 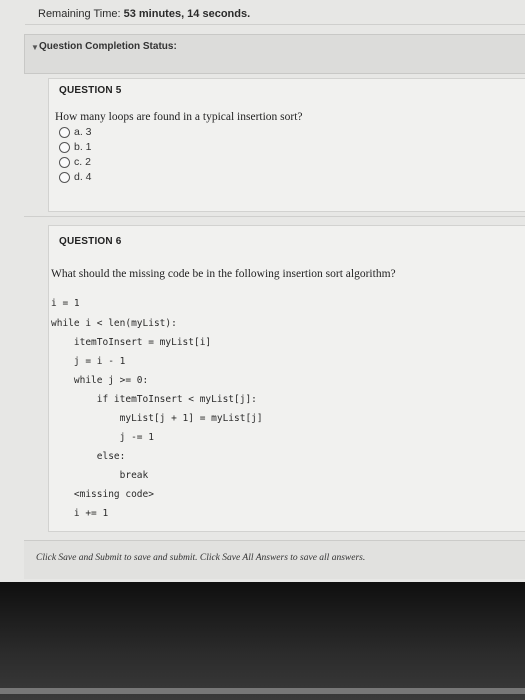 What do you see at coordinates (83, 132) in the screenshot?
I see `option-label: a. 3` at bounding box center [83, 132].